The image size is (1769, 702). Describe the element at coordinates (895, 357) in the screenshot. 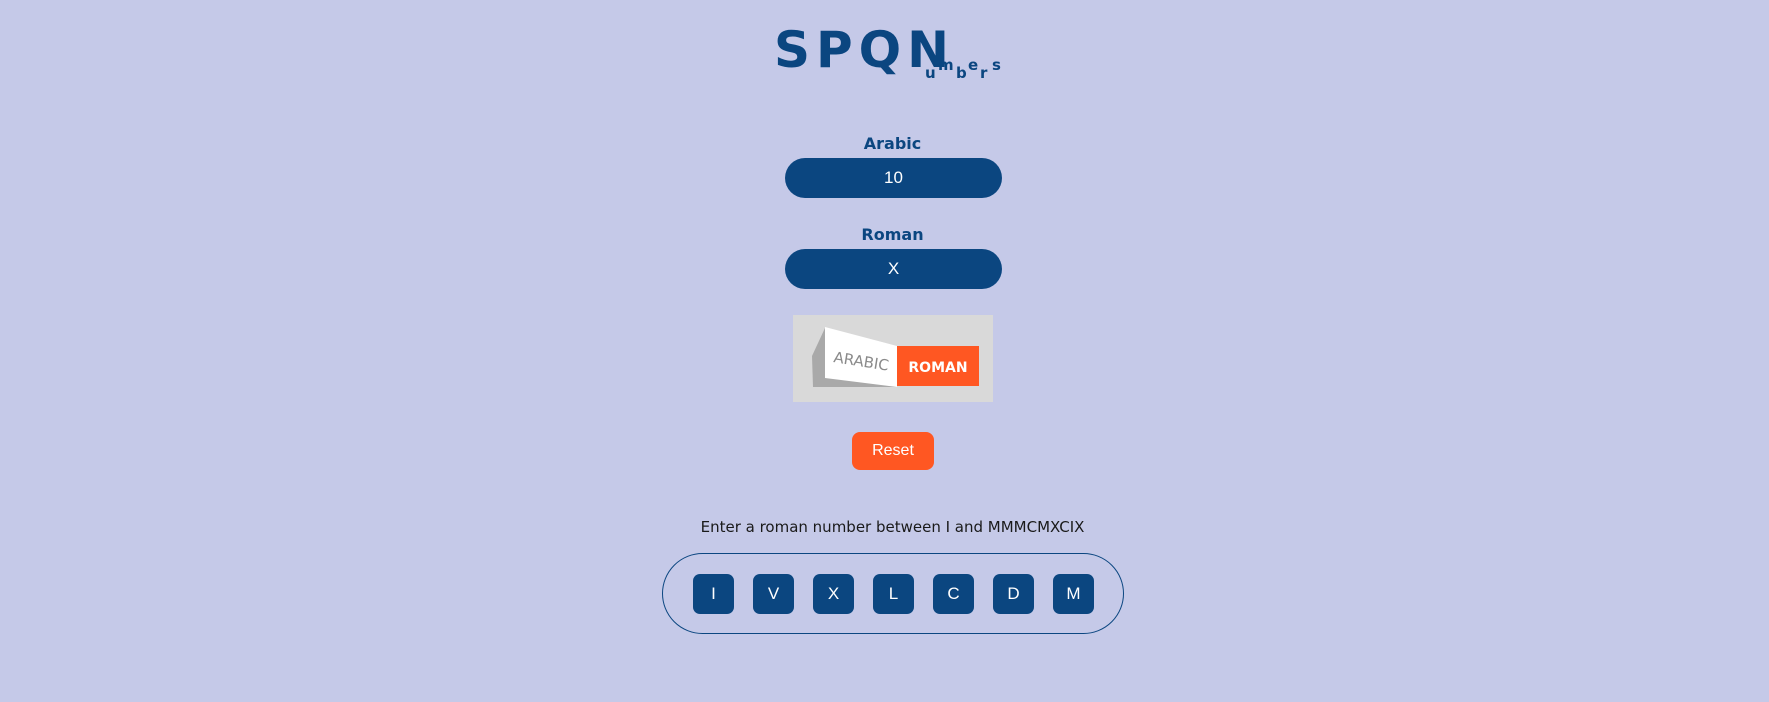

I see `toggle-graphic: ARABIC ROMAN` at that location.